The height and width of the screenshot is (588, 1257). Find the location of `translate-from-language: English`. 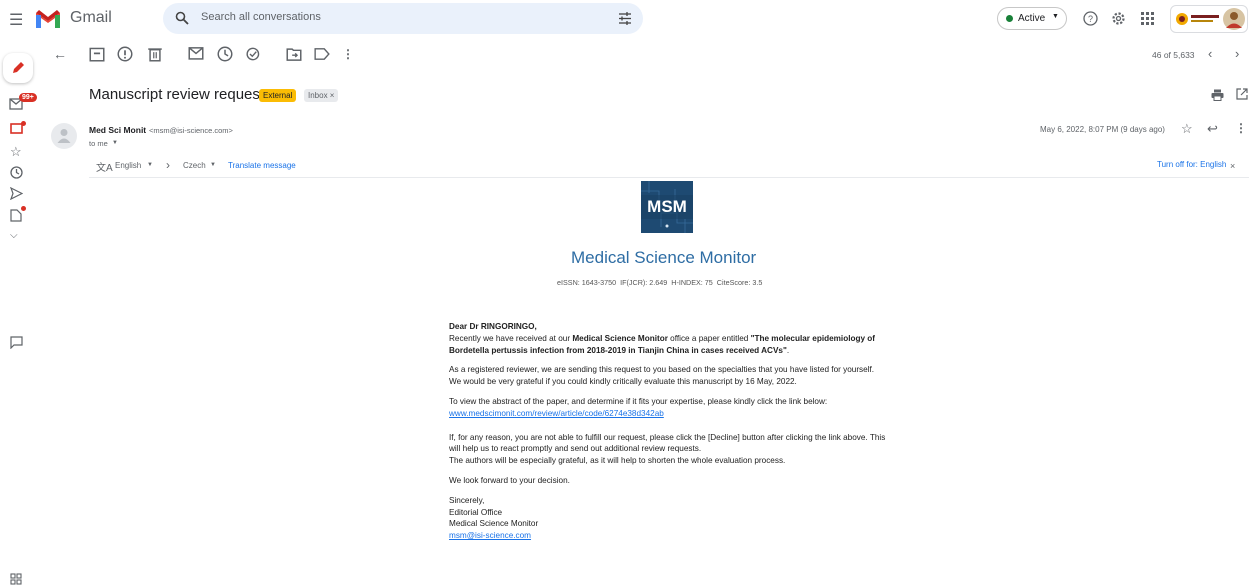

translate-from-language: English is located at coordinates (128, 165).